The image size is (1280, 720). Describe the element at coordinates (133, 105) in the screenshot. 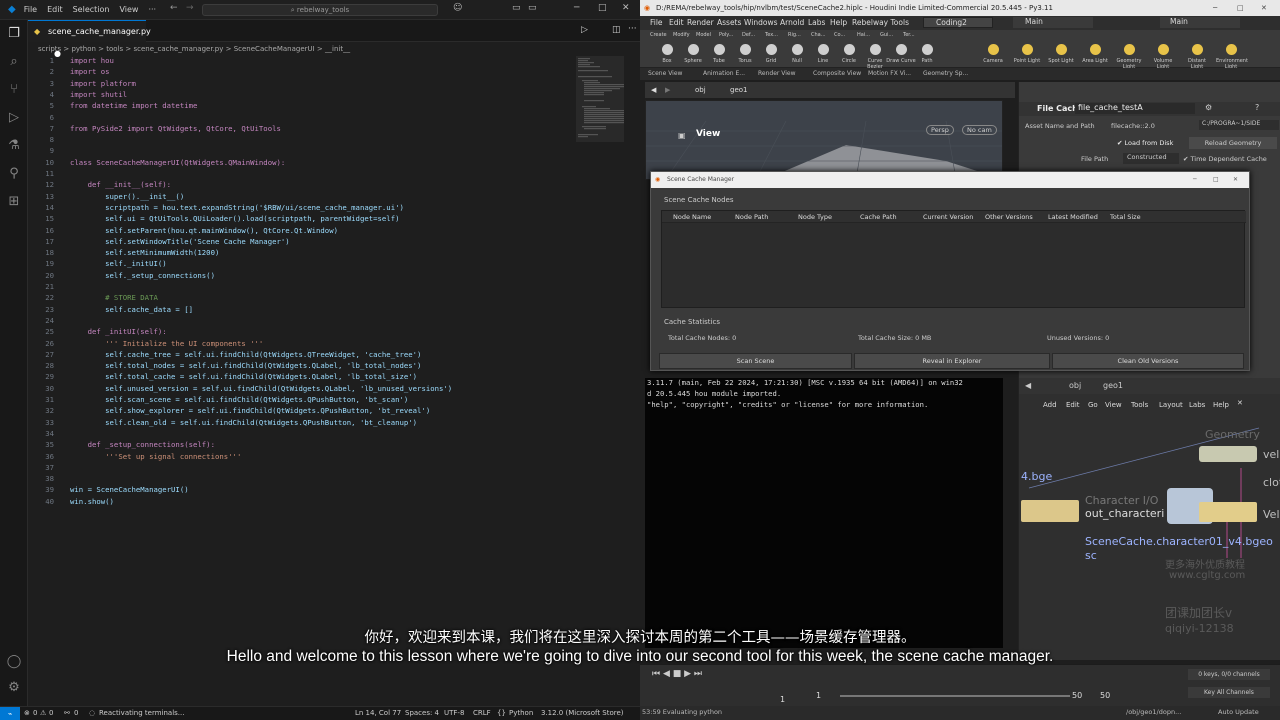

I see `code-line: from datetime import datetime` at that location.